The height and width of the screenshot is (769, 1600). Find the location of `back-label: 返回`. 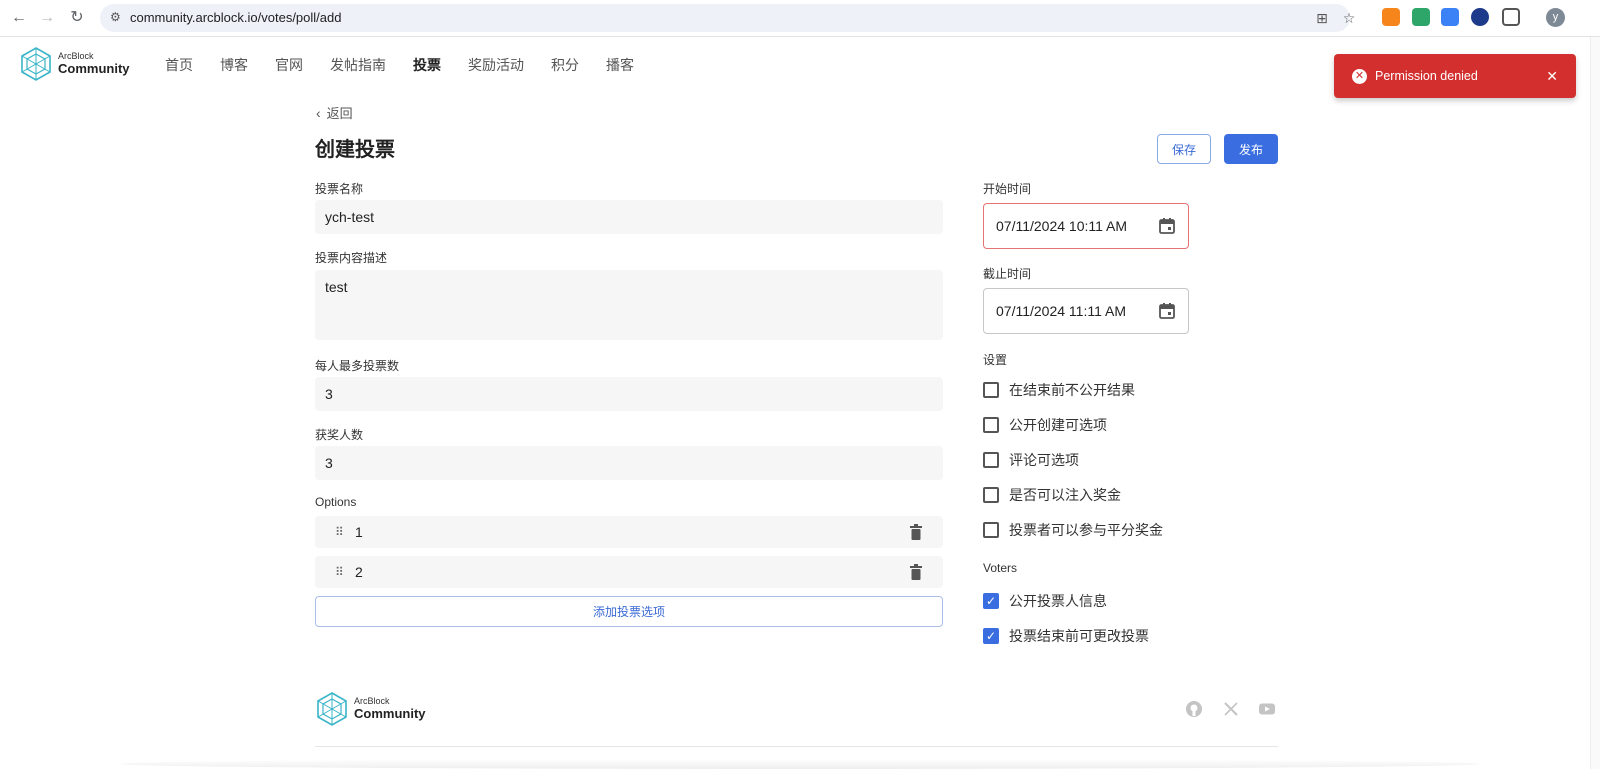

back-label: 返回 is located at coordinates (339, 113).